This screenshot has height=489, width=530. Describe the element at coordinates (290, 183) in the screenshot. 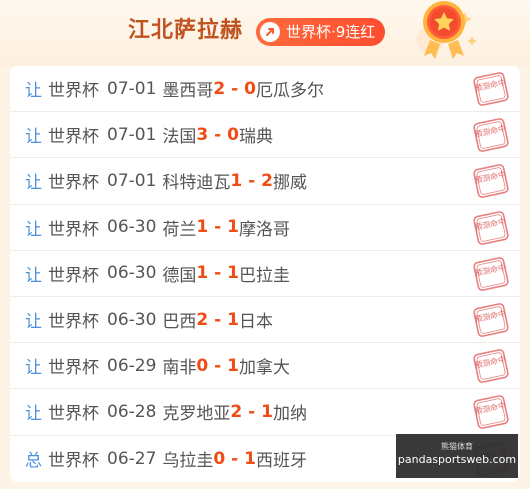

I see `away-team: 挪威` at that location.